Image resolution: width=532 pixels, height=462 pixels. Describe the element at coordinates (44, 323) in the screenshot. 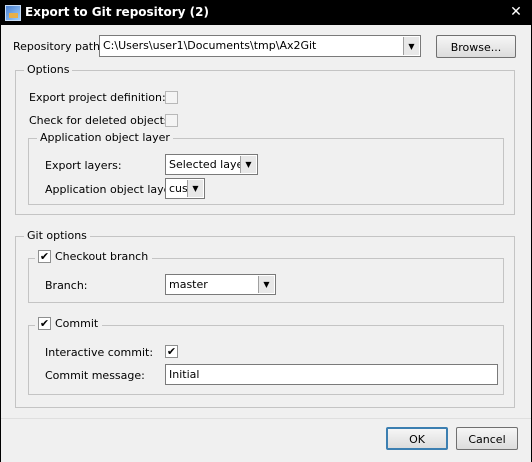

I see `commit-checkbox: ✔` at that location.